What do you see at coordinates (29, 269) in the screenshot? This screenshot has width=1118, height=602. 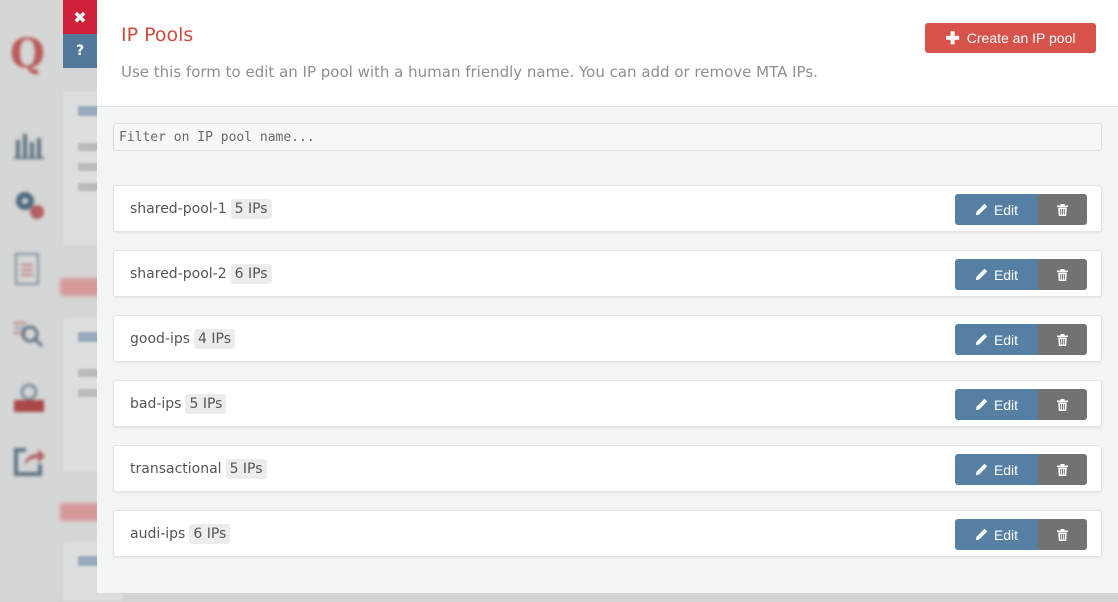 I see `document-icon` at bounding box center [29, 269].